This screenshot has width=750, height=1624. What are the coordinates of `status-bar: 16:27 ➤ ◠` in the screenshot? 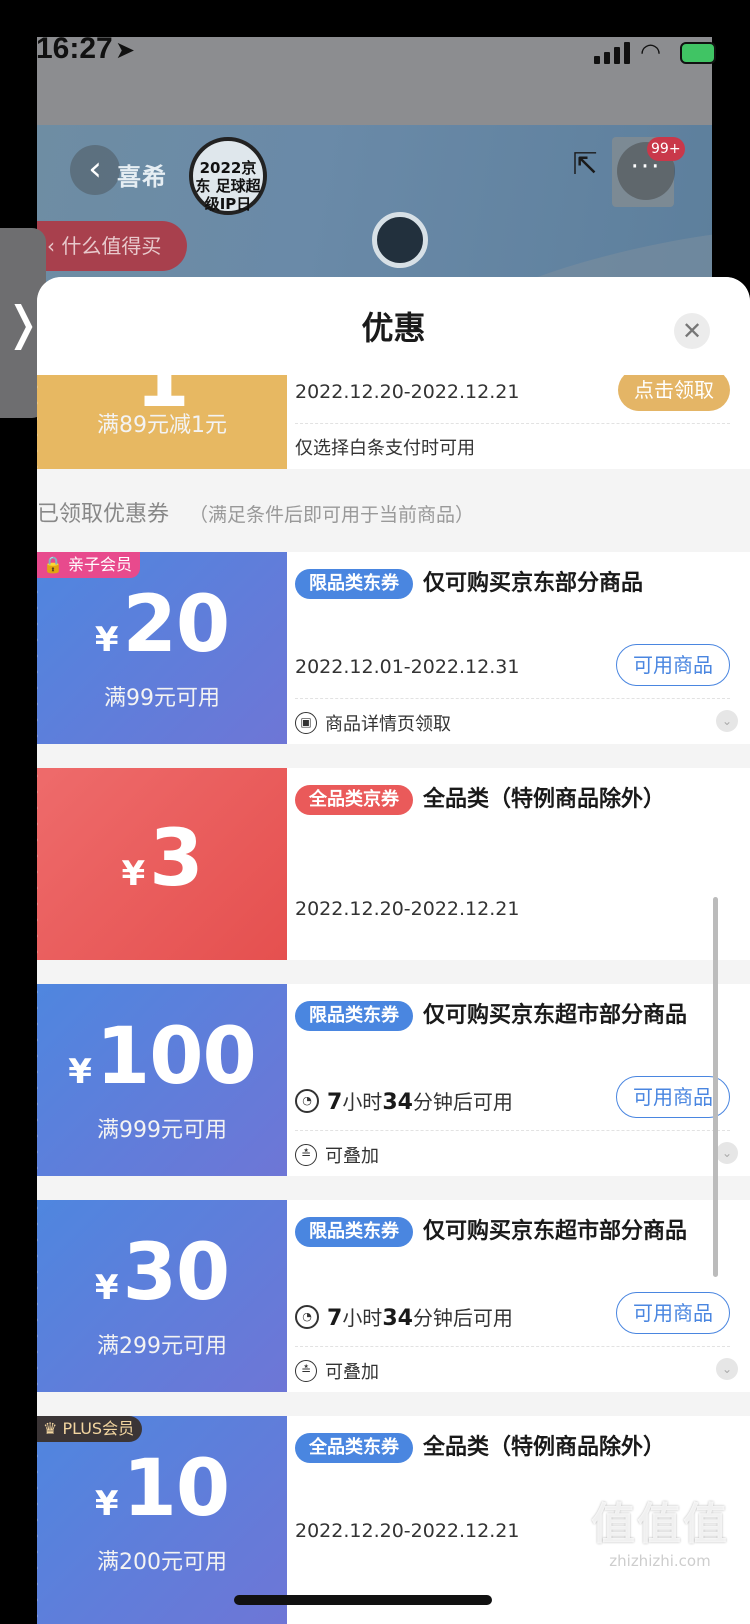 It's located at (375, 50).